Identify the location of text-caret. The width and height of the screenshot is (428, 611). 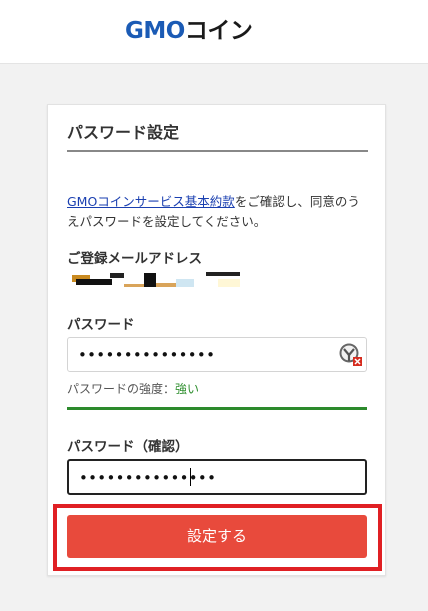
(190, 477).